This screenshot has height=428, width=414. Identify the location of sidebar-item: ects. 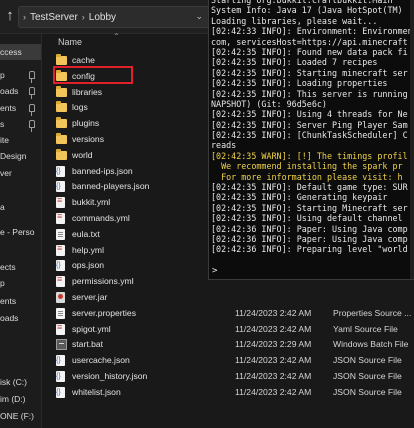
(20, 267).